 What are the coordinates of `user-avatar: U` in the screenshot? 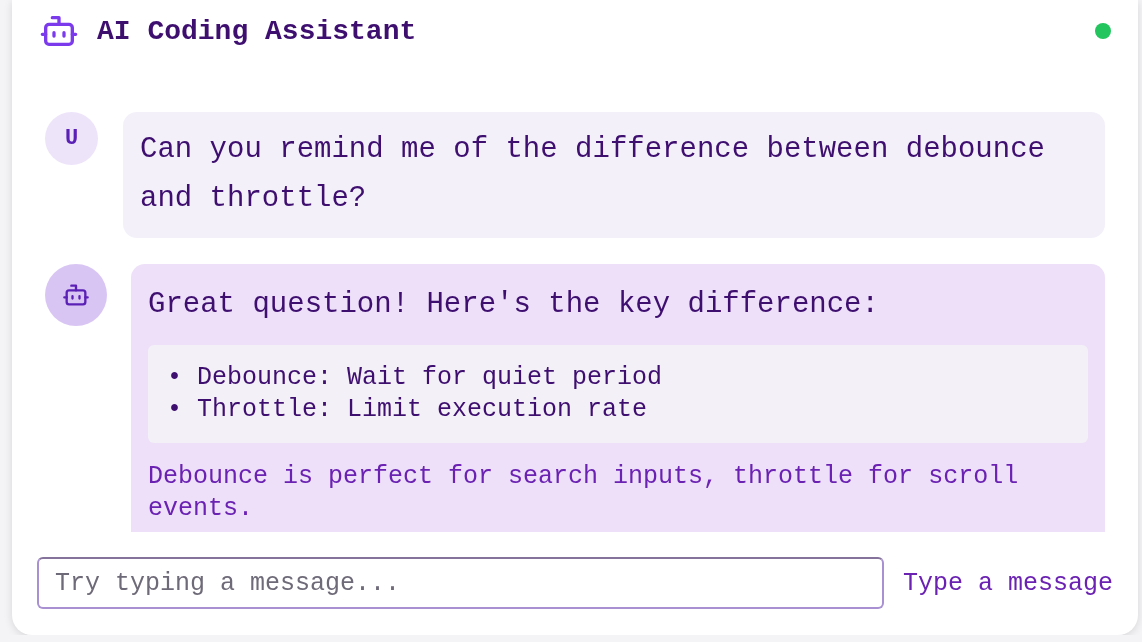 It's located at (71, 138).